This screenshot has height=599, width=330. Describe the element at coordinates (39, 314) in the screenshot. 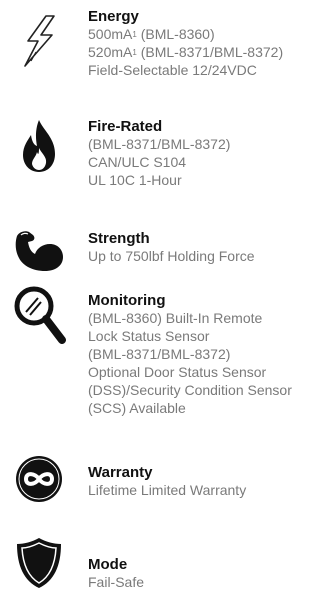

I see `magnifying-glass-icon` at that location.